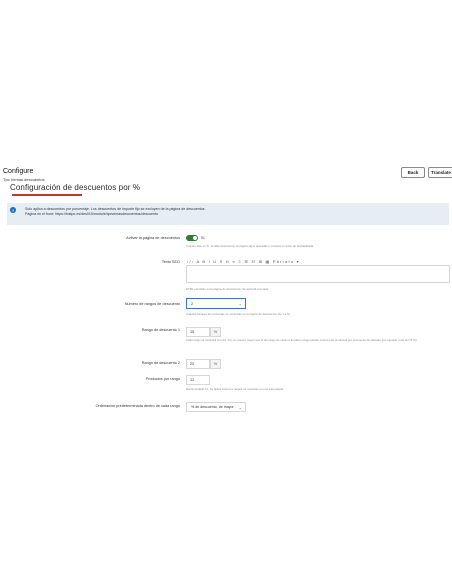 The width and height of the screenshot is (452, 584). Describe the element at coordinates (198, 332) in the screenshot. I see `range1-input: 15` at that location.